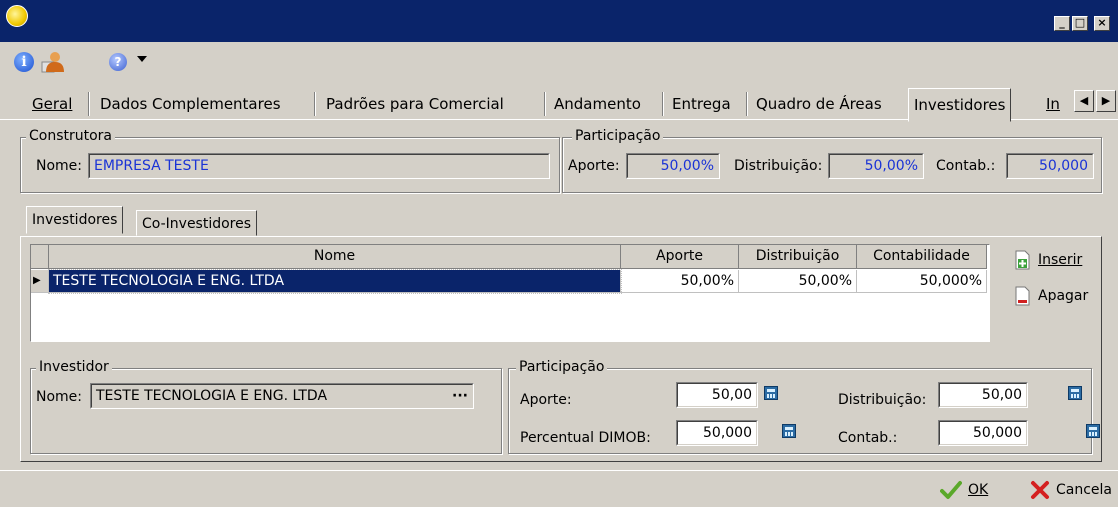 This screenshot has width=1118, height=507. I want to click on participacao-bottom-legend: Participação, so click(562, 367).